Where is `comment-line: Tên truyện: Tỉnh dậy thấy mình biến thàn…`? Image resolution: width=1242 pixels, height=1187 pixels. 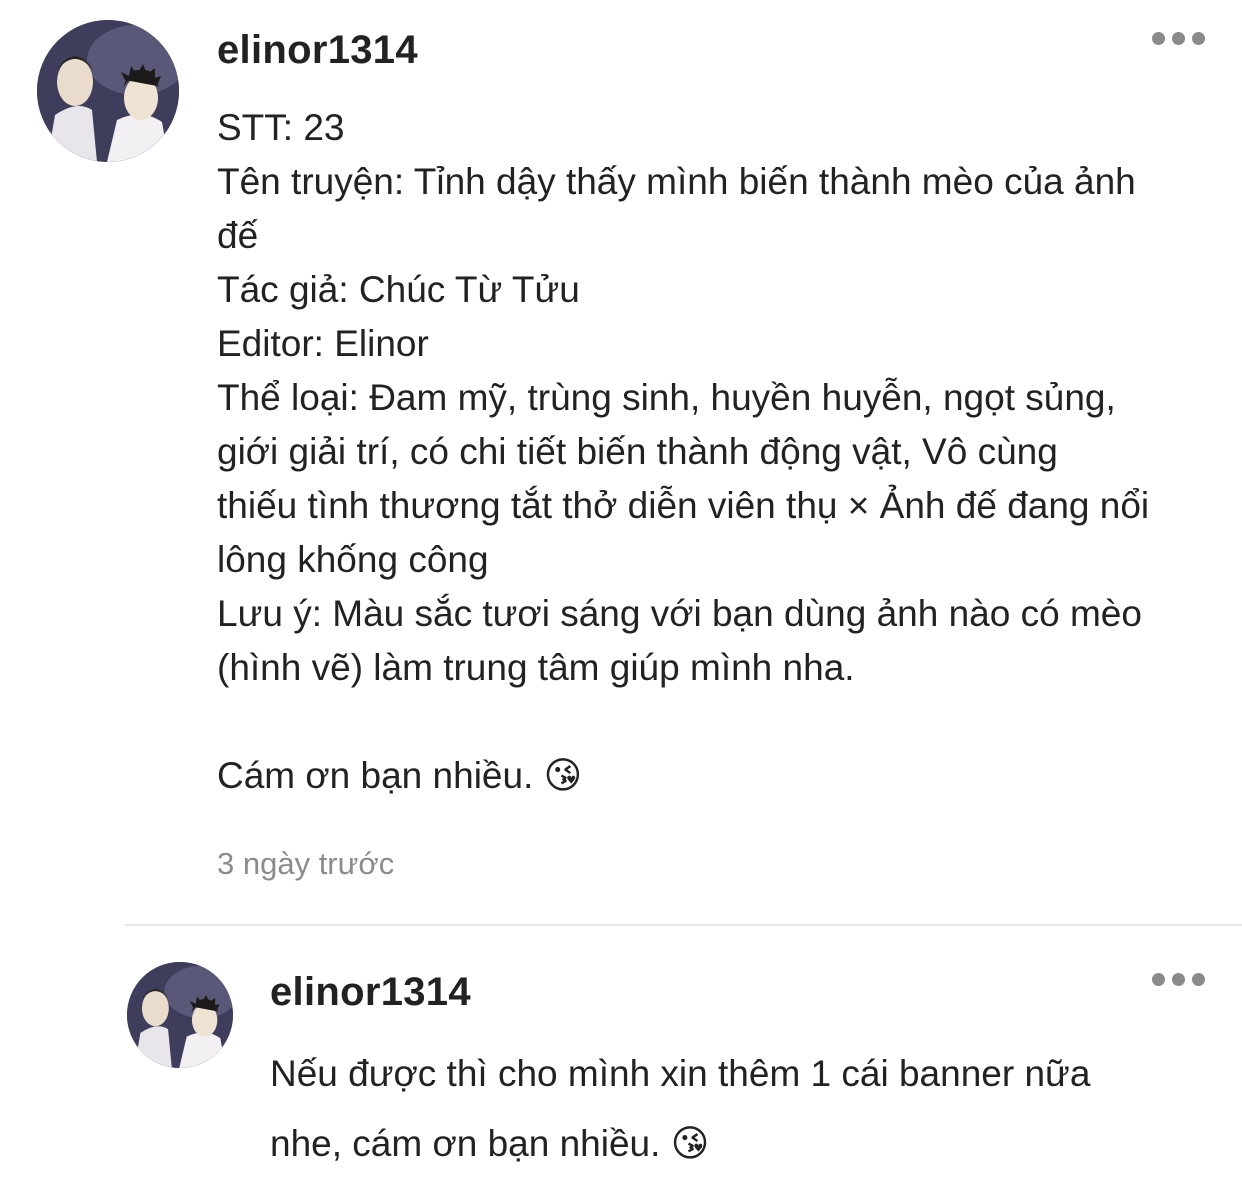
comment-line: Tên truyện: Tỉnh dậy thấy mình biến thàn… is located at coordinates (676, 181).